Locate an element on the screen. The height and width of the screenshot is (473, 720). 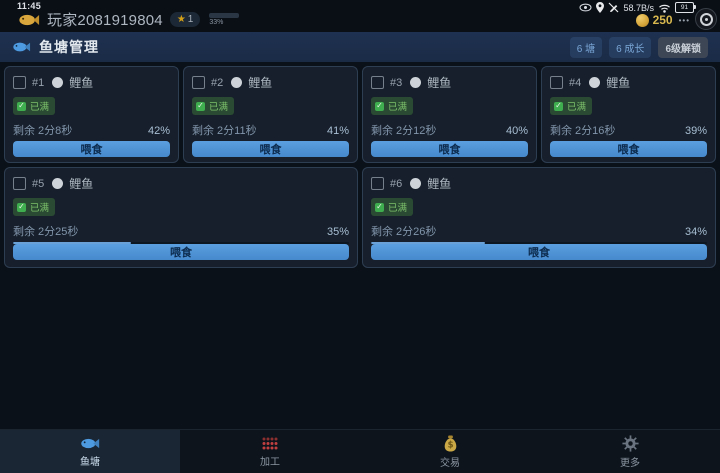
money-bag-icon: $ is located at coordinates (450, 443).